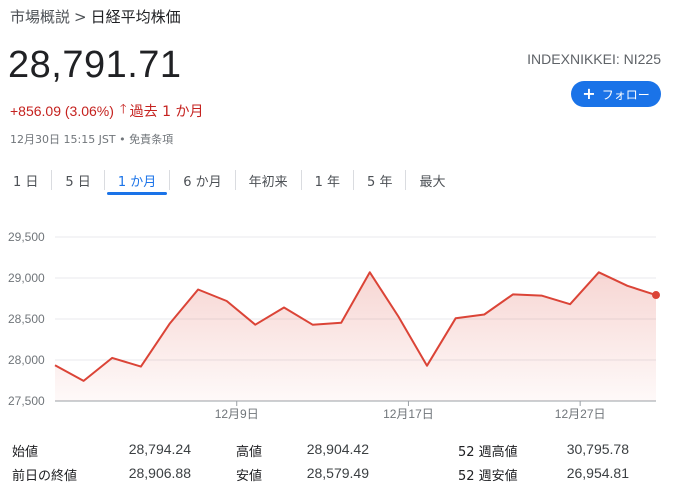 Image resolution: width=683 pixels, height=502 pixels. Describe the element at coordinates (656, 295) in the screenshot. I see `last-price-dot` at that location.